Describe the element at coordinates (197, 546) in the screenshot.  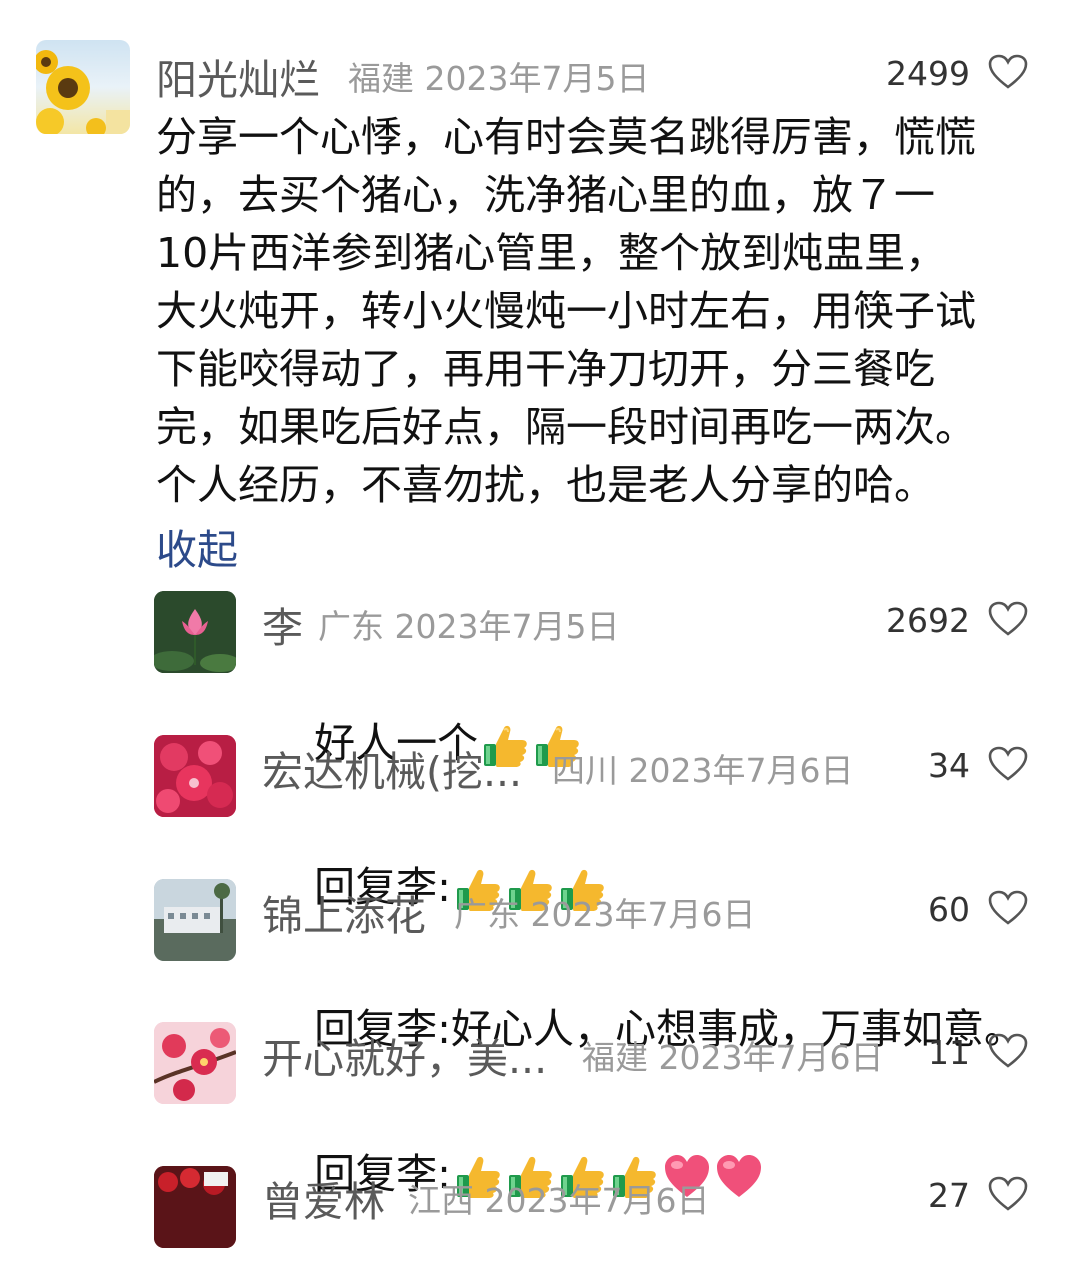
I see `collapse-button: 收起` at that location.